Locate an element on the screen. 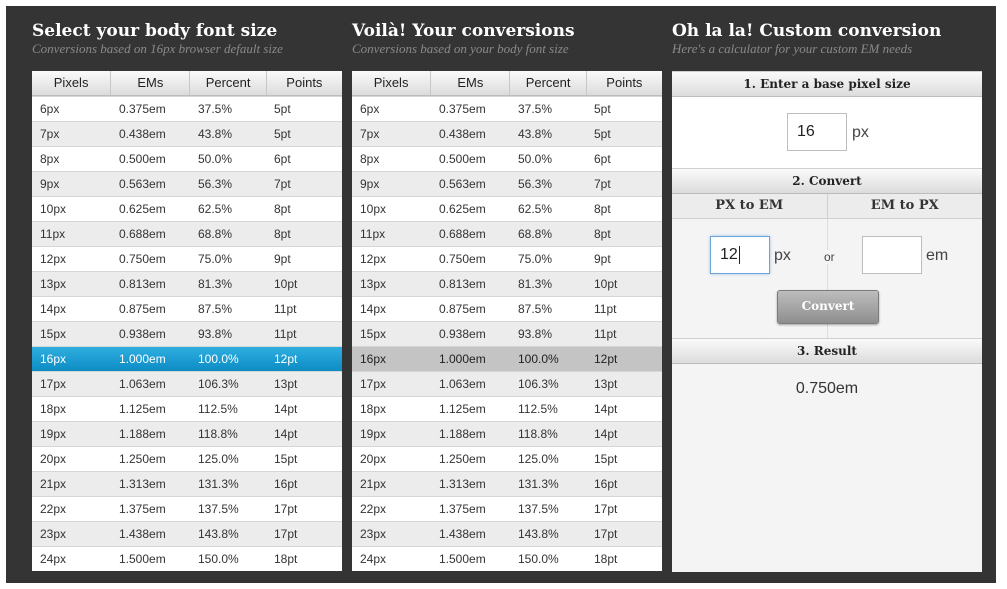  cell-percent: 62.5% is located at coordinates (215, 209).